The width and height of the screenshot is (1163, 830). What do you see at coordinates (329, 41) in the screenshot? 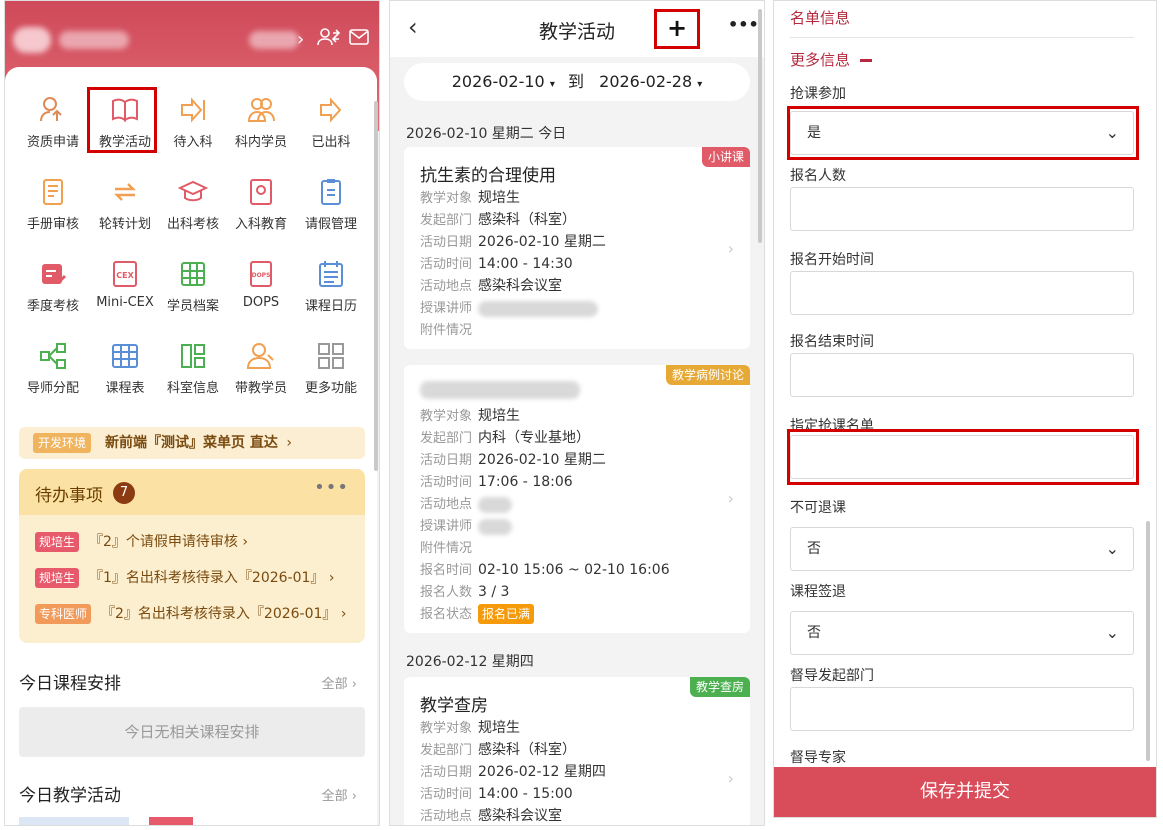
I see `switch-user-icon` at bounding box center [329, 41].